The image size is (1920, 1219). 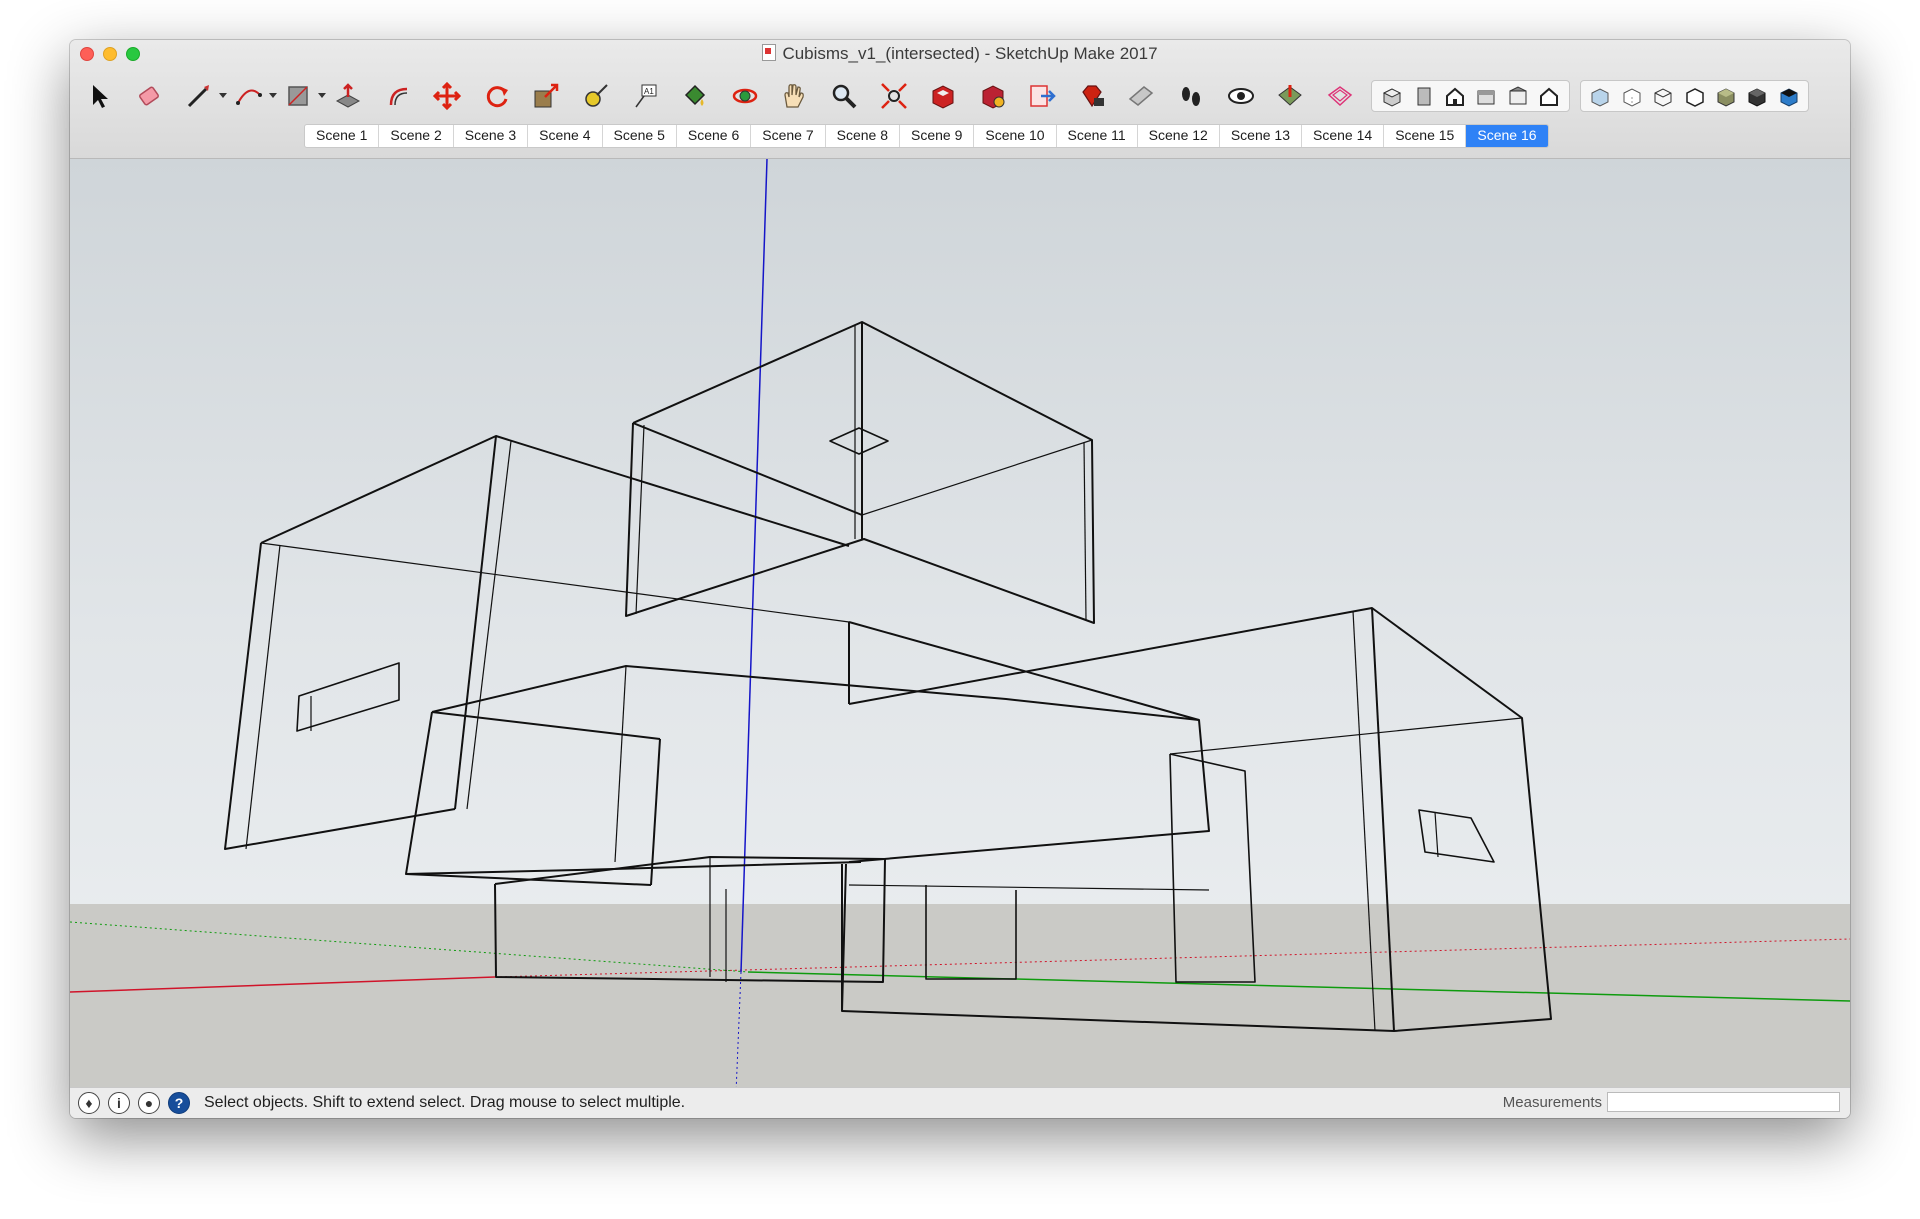 I want to click on measurements-input, so click(x=1723, y=1102).